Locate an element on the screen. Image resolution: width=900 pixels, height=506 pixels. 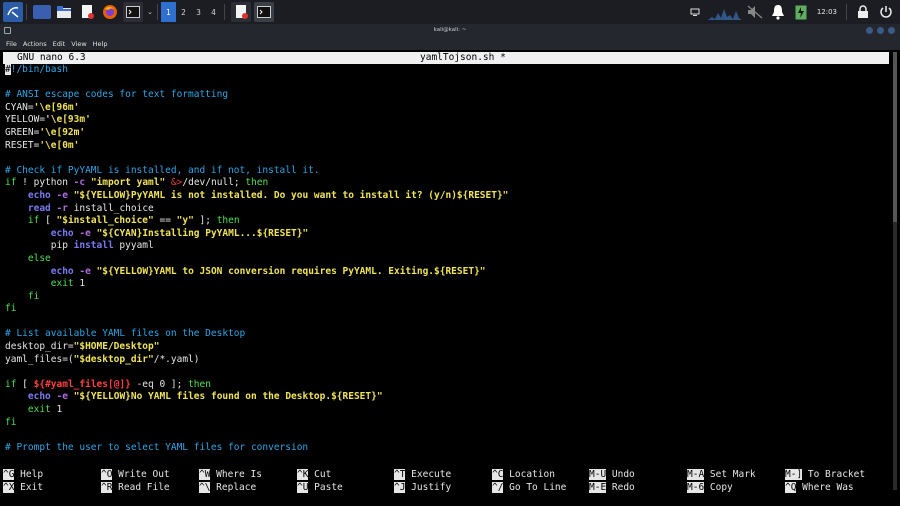
shortcut-label: To Bracket is located at coordinates (834, 474).